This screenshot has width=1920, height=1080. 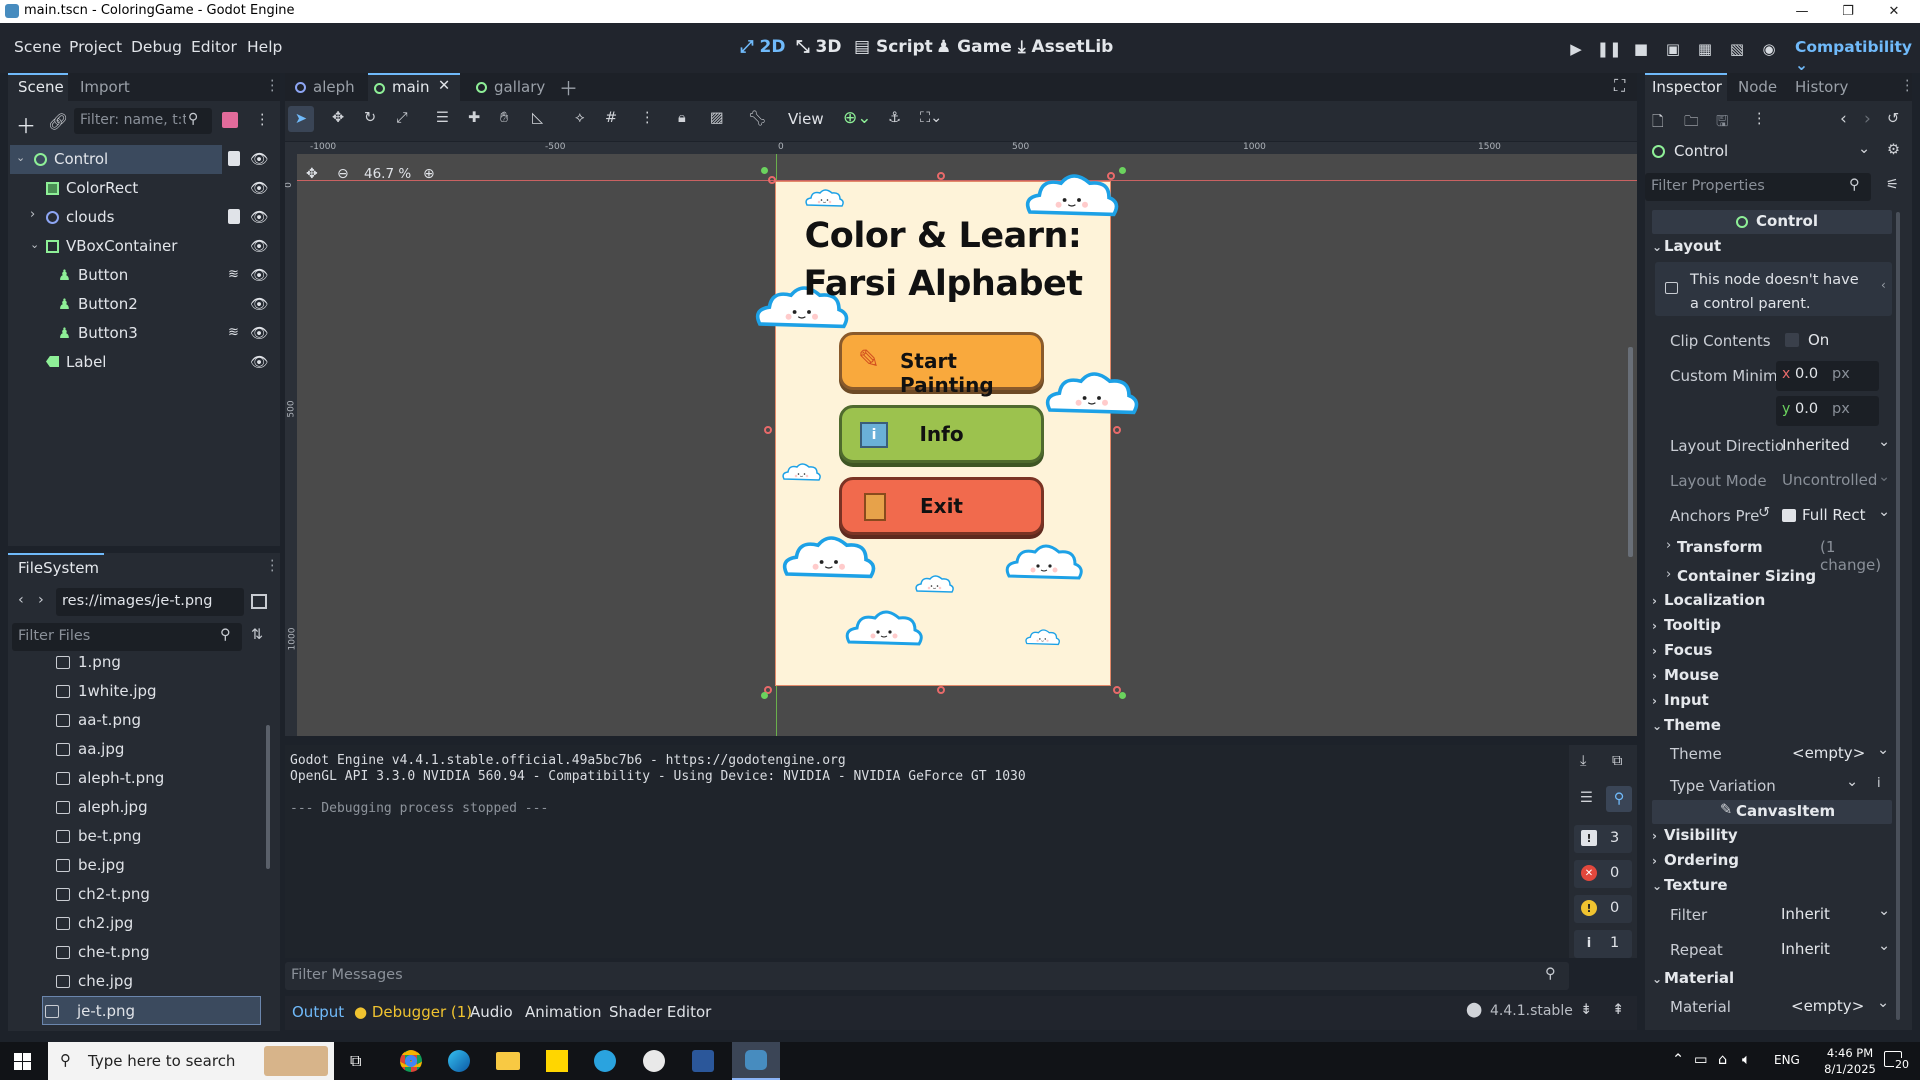 I want to click on clock: 4:46 PM 8/1/2025, so click(x=1850, y=1061).